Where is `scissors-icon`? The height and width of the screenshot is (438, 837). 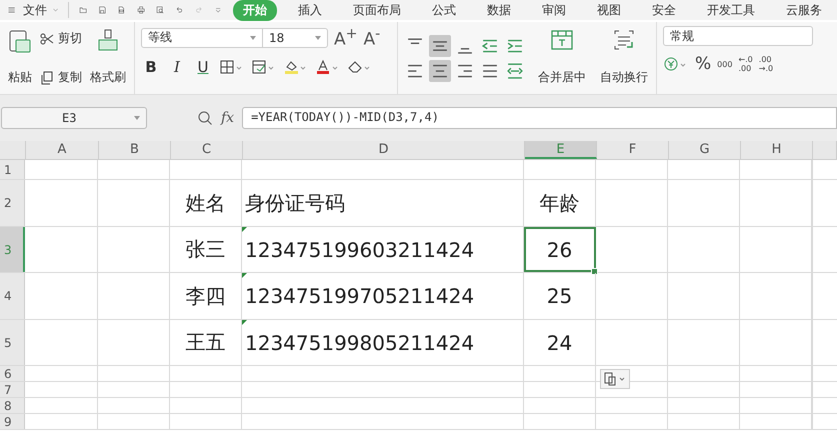
scissors-icon is located at coordinates (47, 39).